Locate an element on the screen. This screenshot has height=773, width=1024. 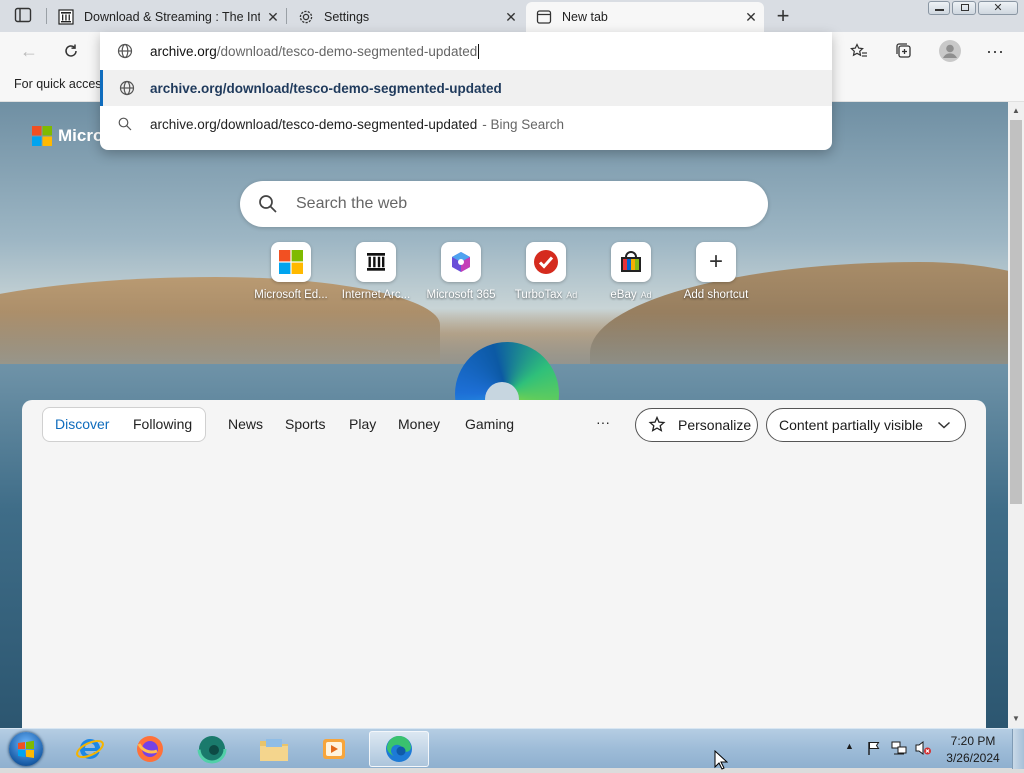
shortcut-label: eBay is located at coordinates (623, 295).